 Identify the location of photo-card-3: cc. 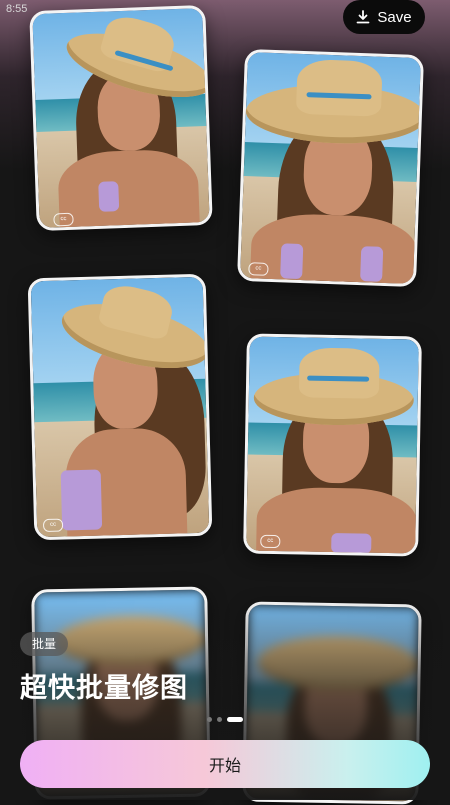
(120, 407).